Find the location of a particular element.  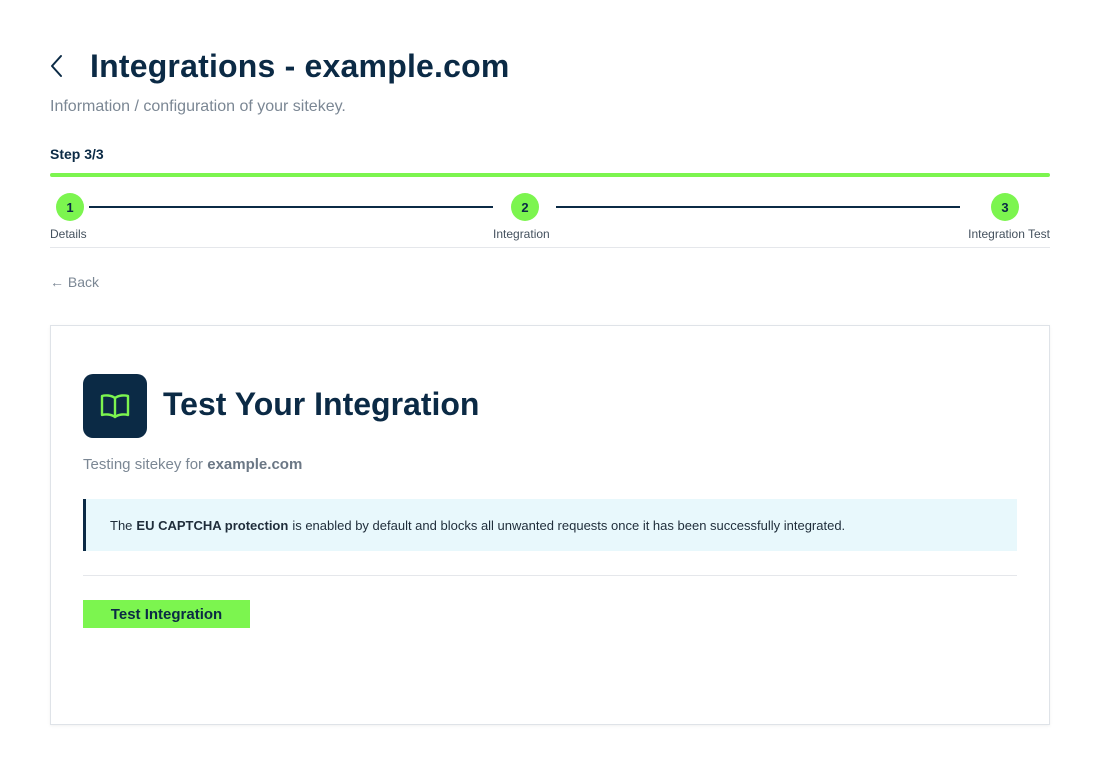

book-open-icon is located at coordinates (115, 406).